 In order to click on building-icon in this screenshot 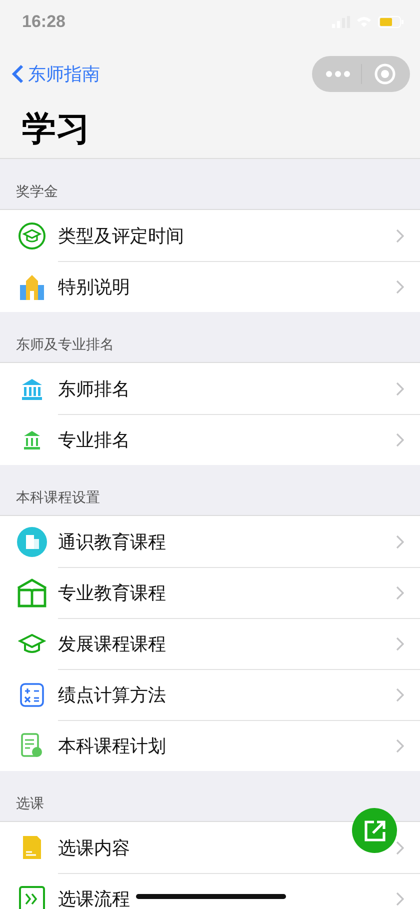, I will do `click(32, 286)`.